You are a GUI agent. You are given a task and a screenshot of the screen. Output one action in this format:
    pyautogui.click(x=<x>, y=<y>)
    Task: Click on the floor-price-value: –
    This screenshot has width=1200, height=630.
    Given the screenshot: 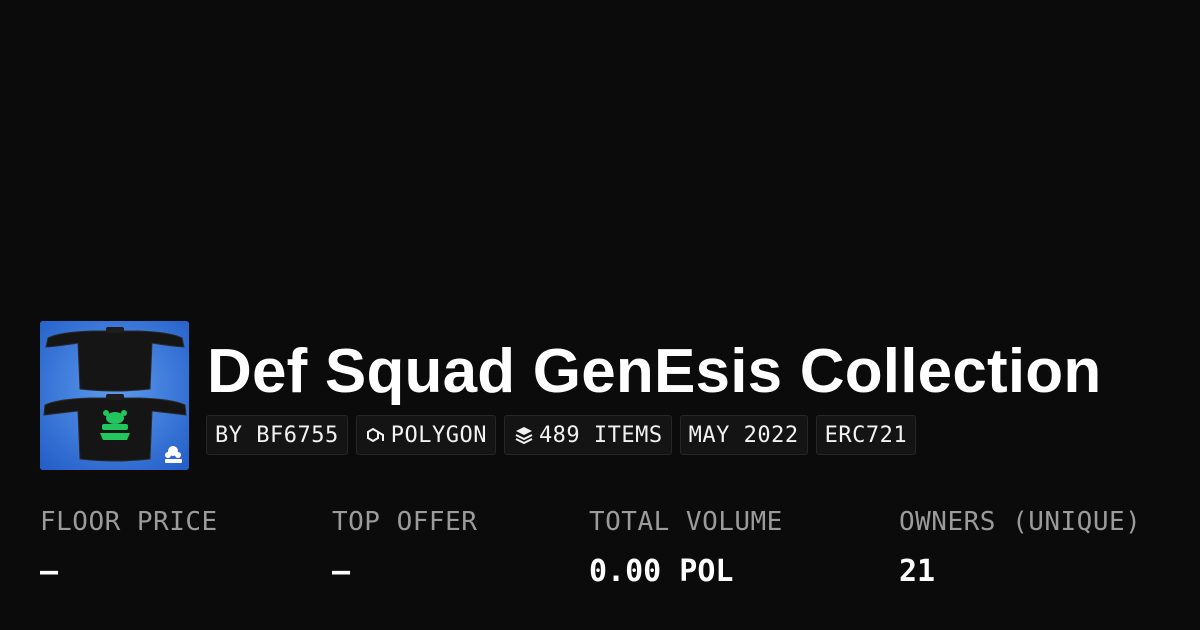 What is the action you would take?
    pyautogui.click(x=49, y=571)
    